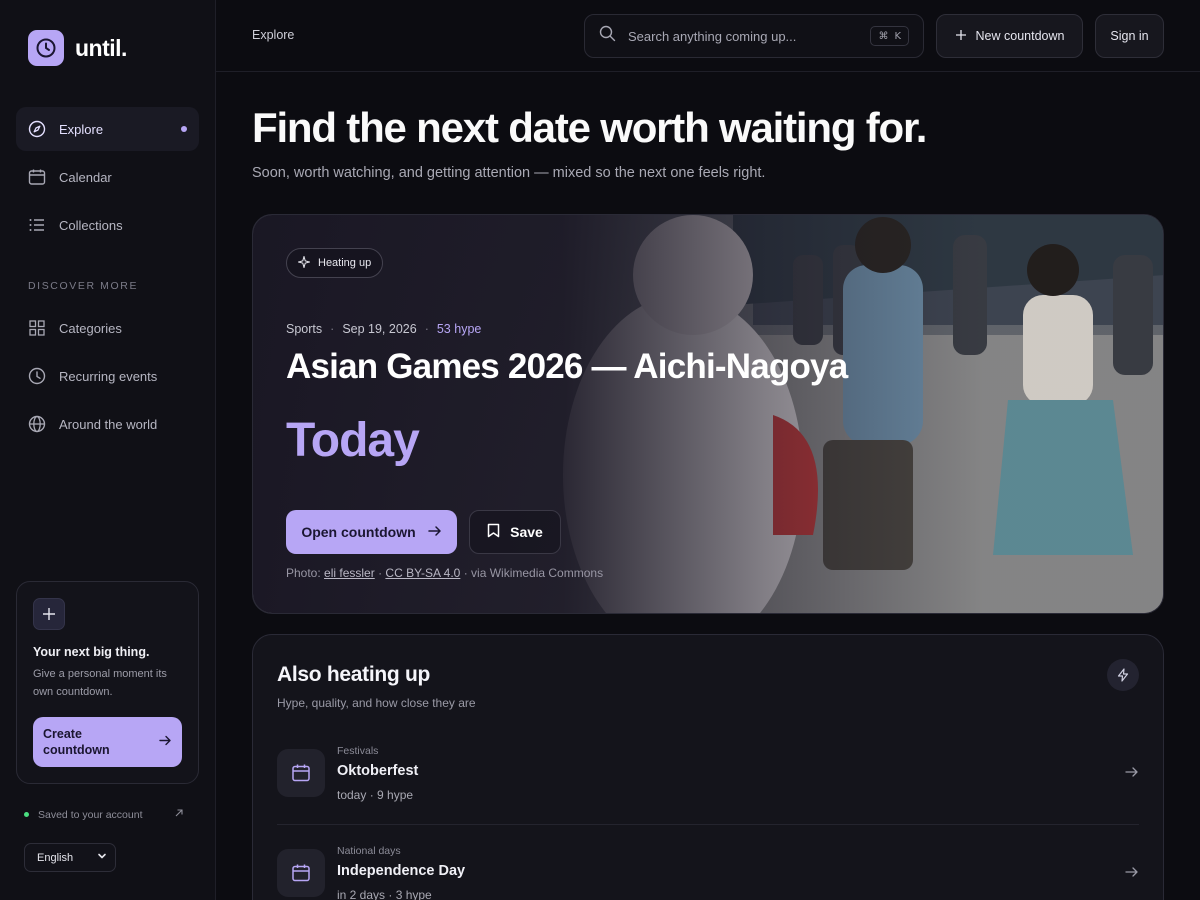  I want to click on event-hype: 53 hype, so click(459, 329).